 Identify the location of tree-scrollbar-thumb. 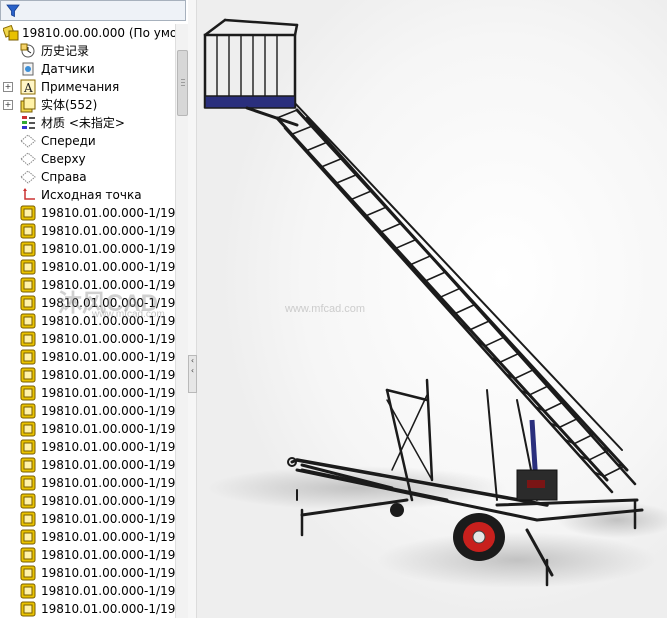
(182, 83).